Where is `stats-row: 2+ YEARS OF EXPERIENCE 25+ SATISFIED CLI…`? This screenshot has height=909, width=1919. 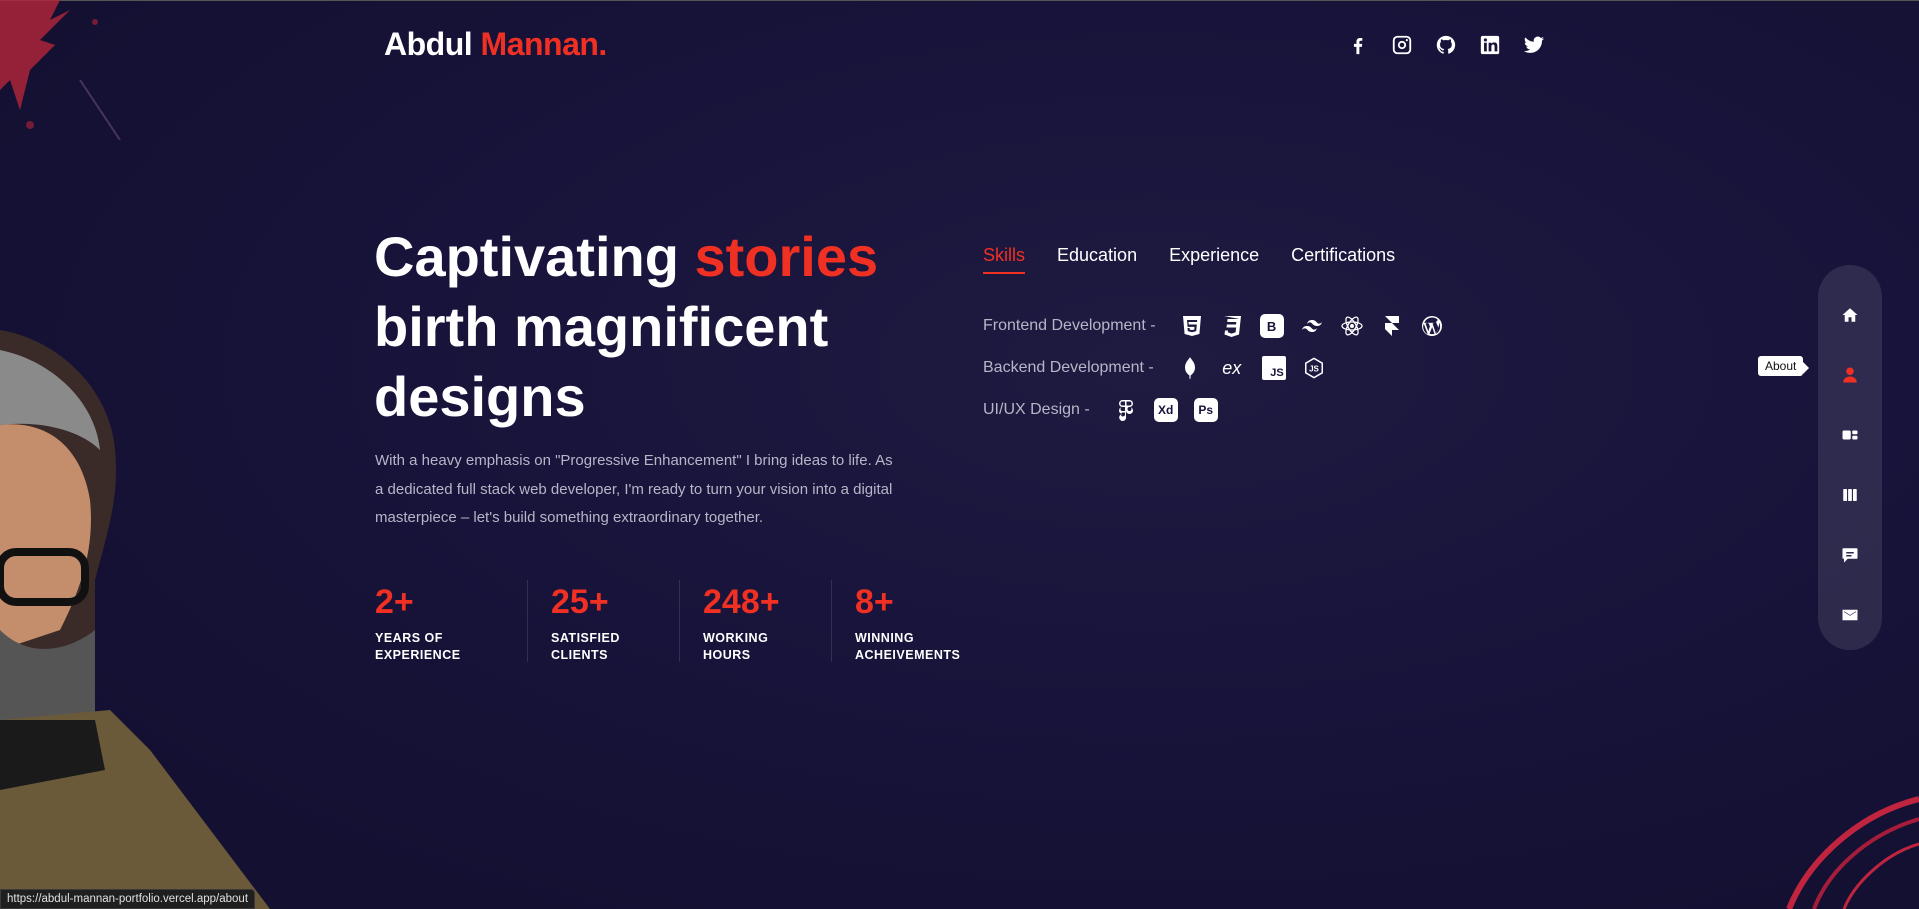 stats-row: 2+ YEARS OF EXPERIENCE 25+ SATISFIED CLI… is located at coordinates (679, 621).